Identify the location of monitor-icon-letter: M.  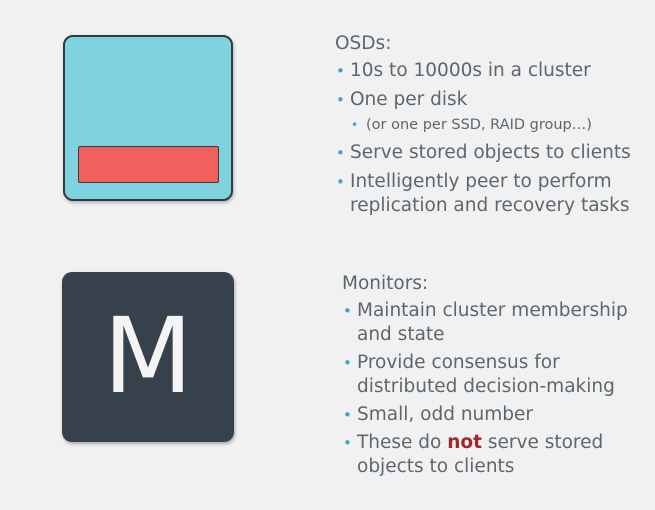
(148, 356).